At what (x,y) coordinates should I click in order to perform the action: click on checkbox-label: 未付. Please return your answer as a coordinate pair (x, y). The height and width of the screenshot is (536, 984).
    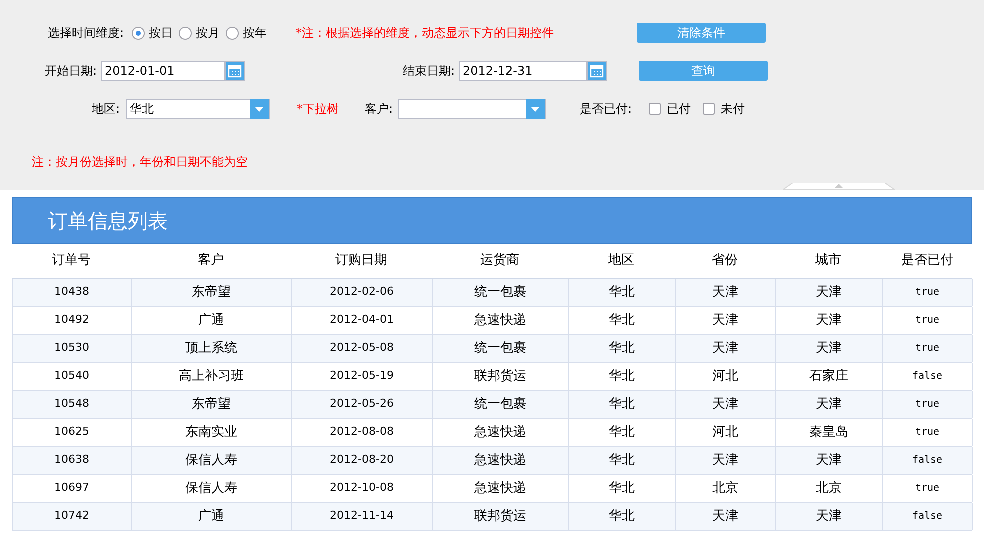
    Looking at the image, I should click on (733, 109).